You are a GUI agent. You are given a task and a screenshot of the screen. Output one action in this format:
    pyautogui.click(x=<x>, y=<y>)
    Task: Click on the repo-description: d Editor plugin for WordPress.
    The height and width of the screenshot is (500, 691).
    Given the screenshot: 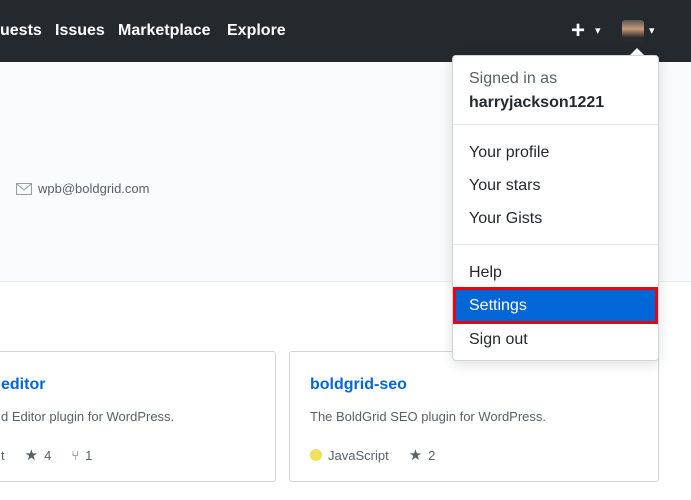 What is the action you would take?
    pyautogui.click(x=88, y=416)
    